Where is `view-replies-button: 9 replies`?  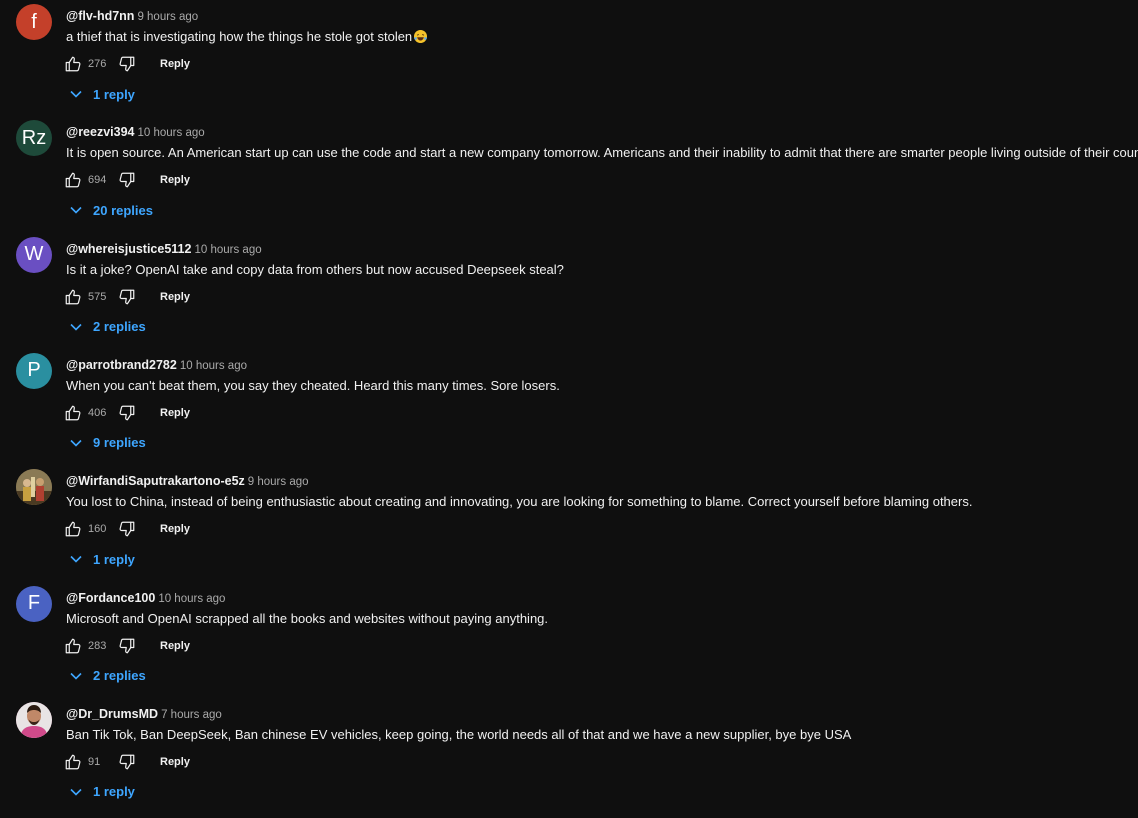
view-replies-button: 9 replies is located at coordinates (107, 443).